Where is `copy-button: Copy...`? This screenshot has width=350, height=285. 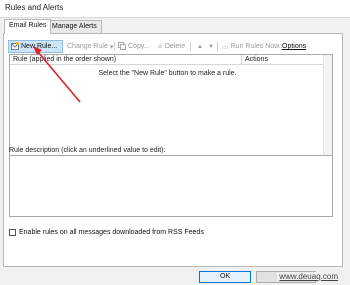
copy-button: Copy... is located at coordinates (133, 46).